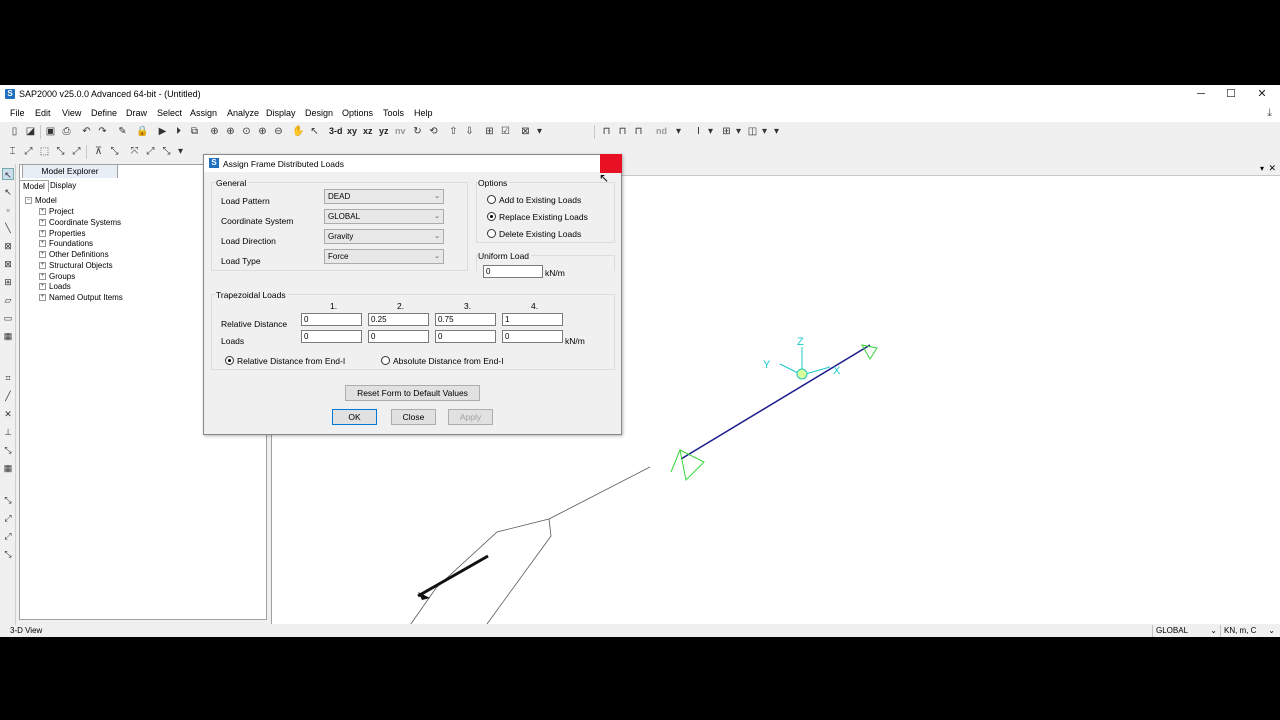  Describe the element at coordinates (505, 131) in the screenshot. I see `check-icon: ☑` at that location.